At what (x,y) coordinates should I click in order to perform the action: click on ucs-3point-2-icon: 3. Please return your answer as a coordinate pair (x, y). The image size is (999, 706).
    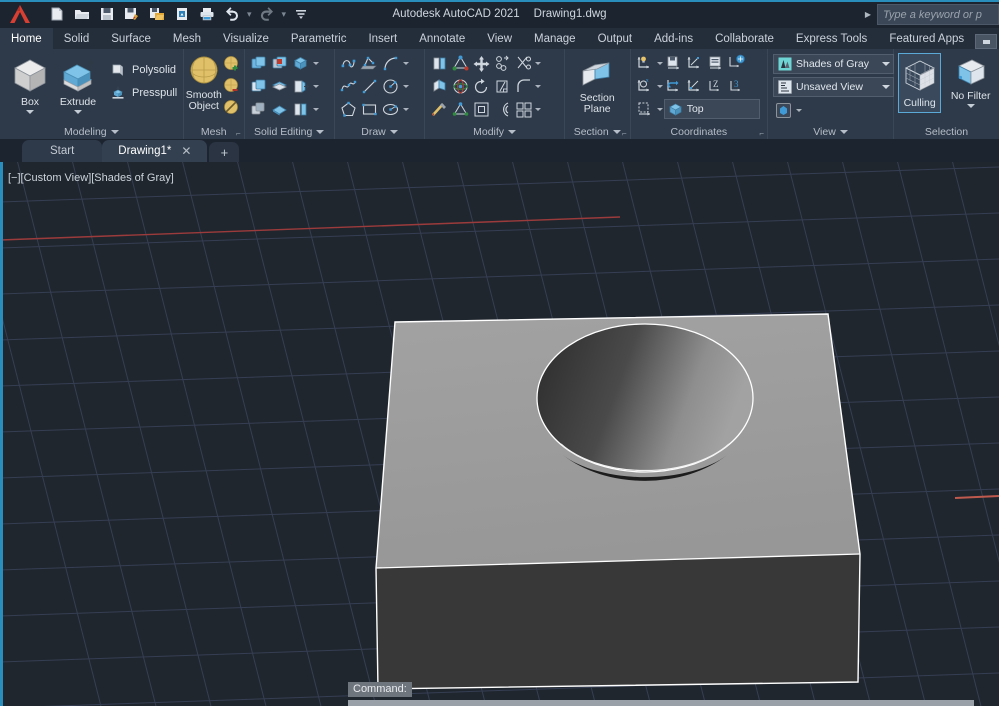
    Looking at the image, I should click on (737, 86).